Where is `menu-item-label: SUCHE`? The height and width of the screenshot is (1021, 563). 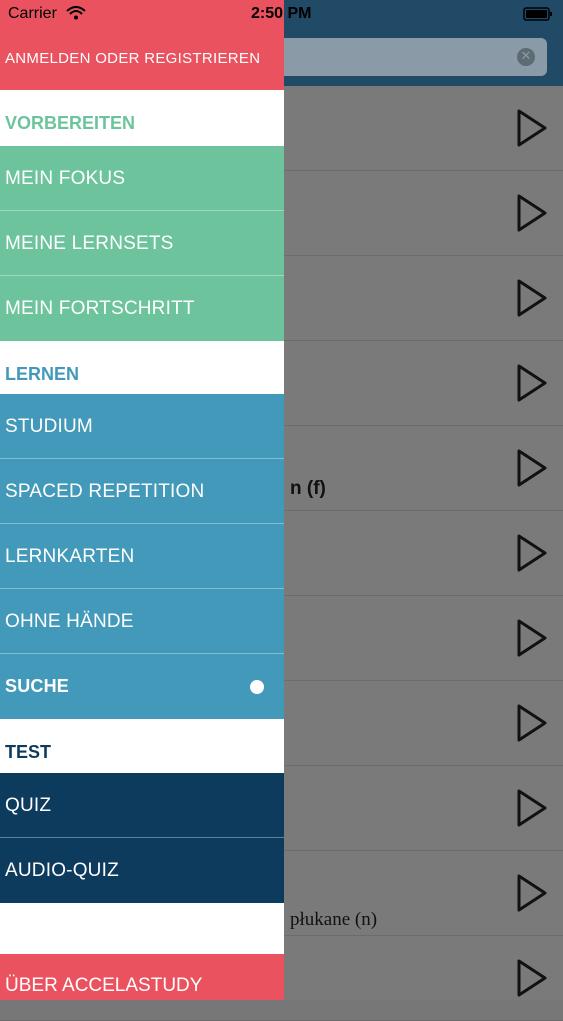
menu-item-label: SUCHE is located at coordinates (37, 686).